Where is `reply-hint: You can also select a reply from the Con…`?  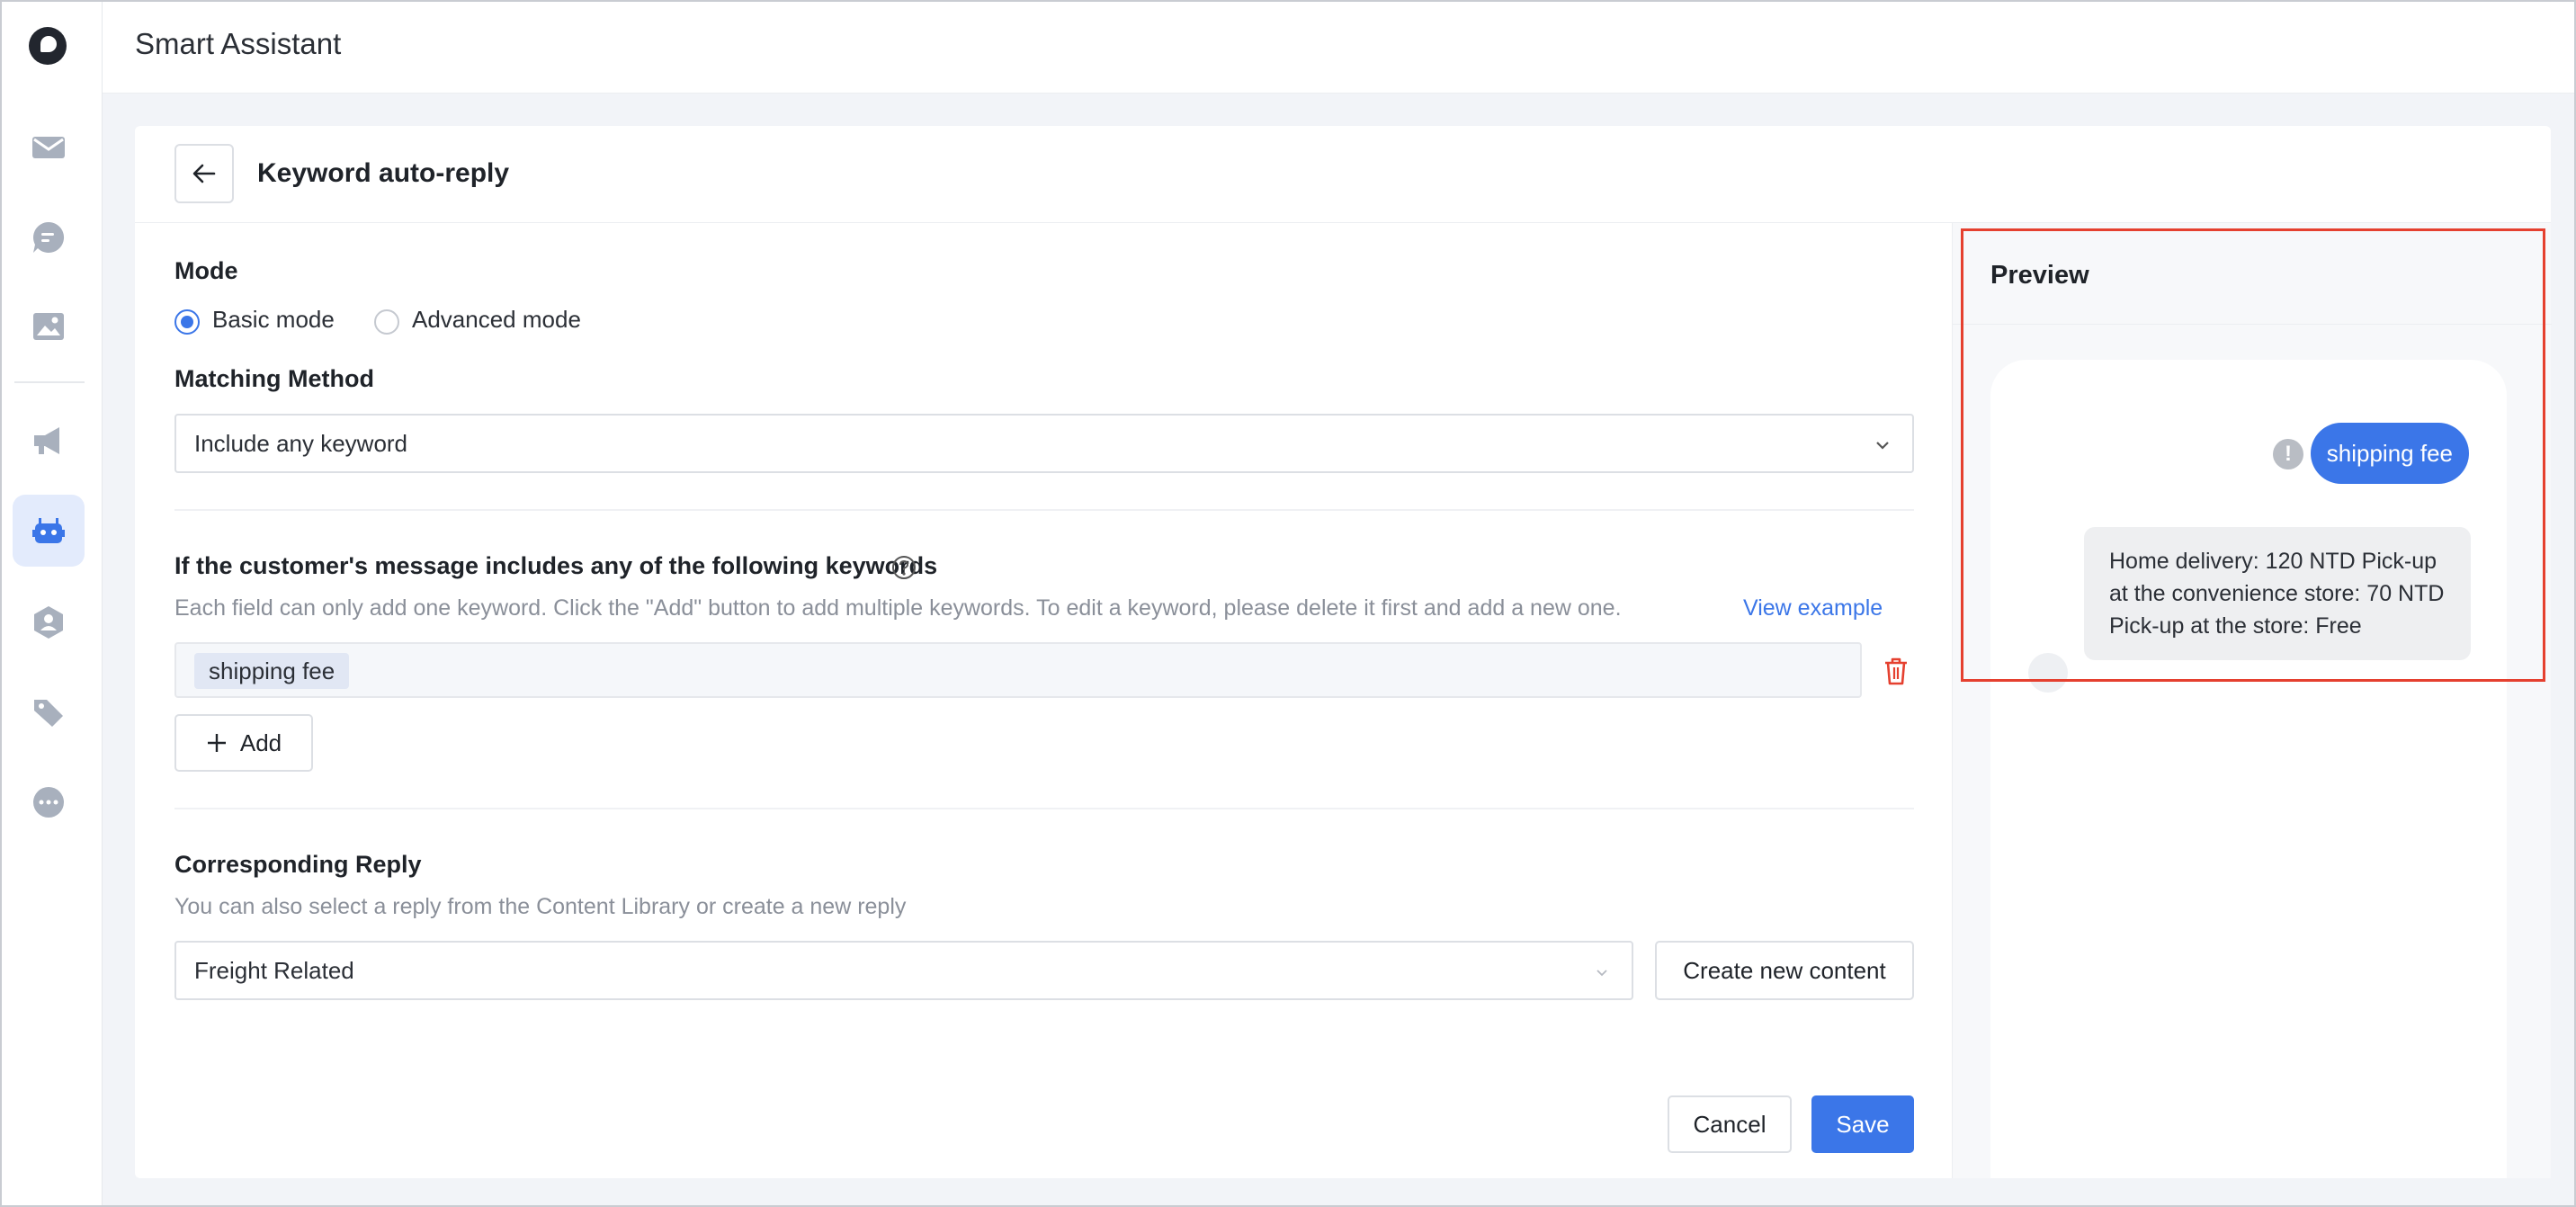 reply-hint: You can also select a reply from the Con… is located at coordinates (540, 906).